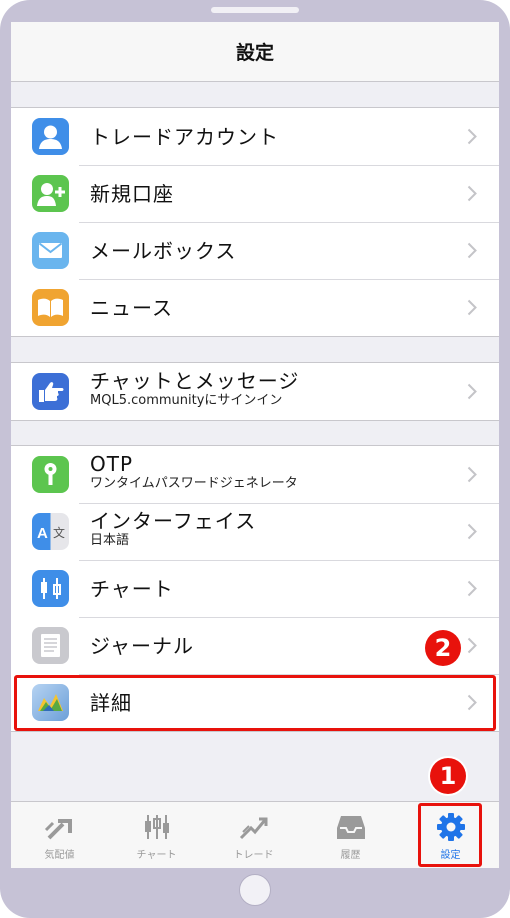 This screenshot has width=510, height=918. I want to click on settings-item-label: トレードアカウント, so click(184, 136).